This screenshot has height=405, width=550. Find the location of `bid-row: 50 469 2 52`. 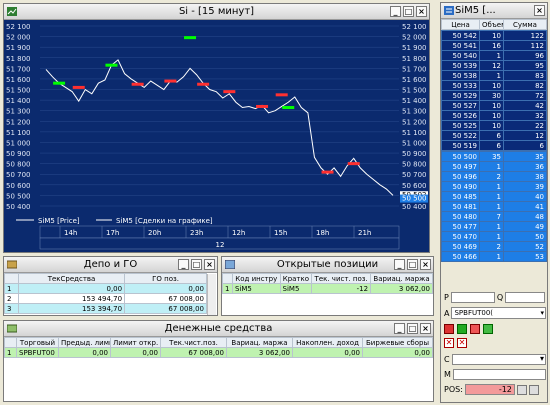

bid-row: 50 469 2 52 is located at coordinates (494, 246).